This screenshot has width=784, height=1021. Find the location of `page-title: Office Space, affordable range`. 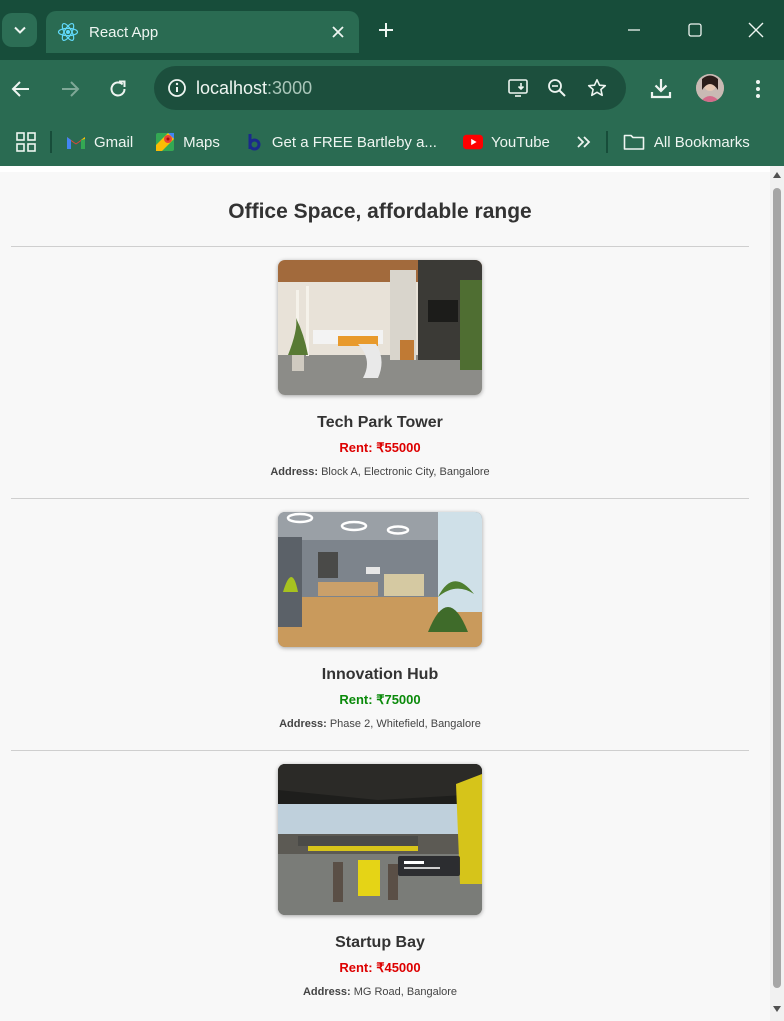

page-title: Office Space, affordable range is located at coordinates (380, 211).